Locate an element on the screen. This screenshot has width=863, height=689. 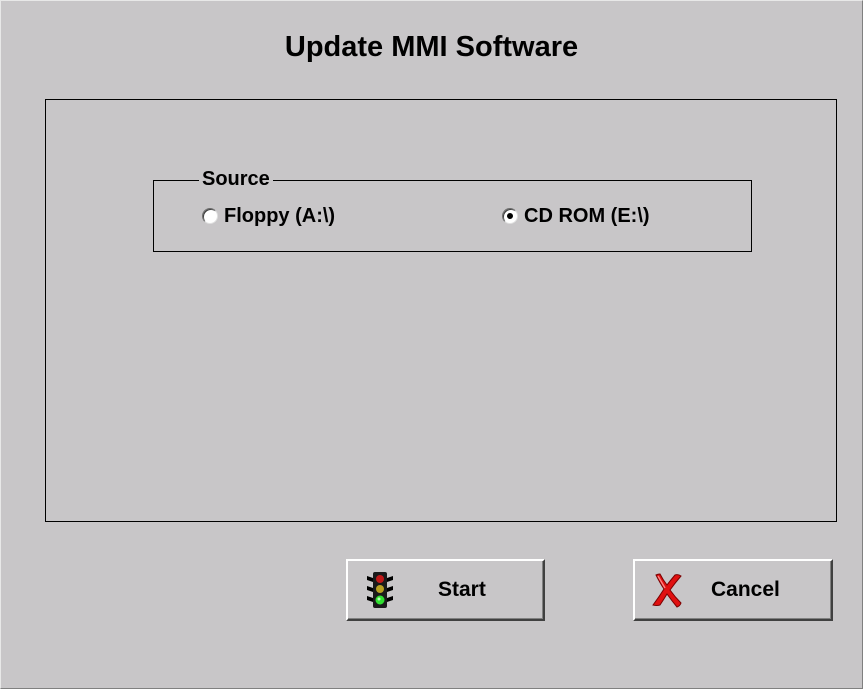
radio-cdrom-circle is located at coordinates (510, 216).